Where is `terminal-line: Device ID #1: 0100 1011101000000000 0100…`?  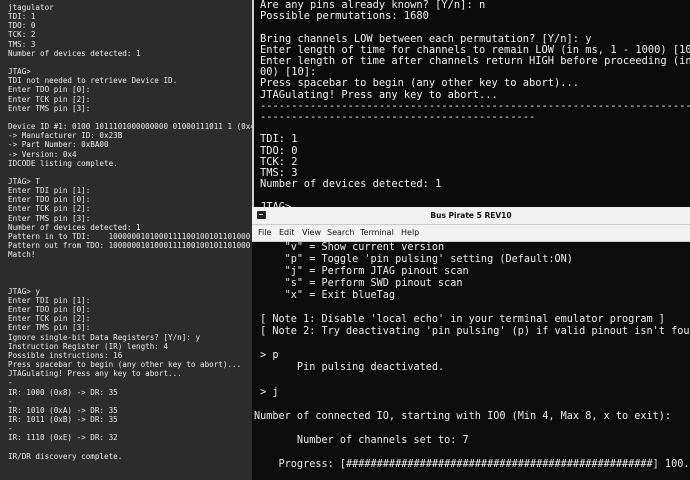 terminal-line: Device ID #1: 0100 1011101000000000 0100… is located at coordinates (130, 127).